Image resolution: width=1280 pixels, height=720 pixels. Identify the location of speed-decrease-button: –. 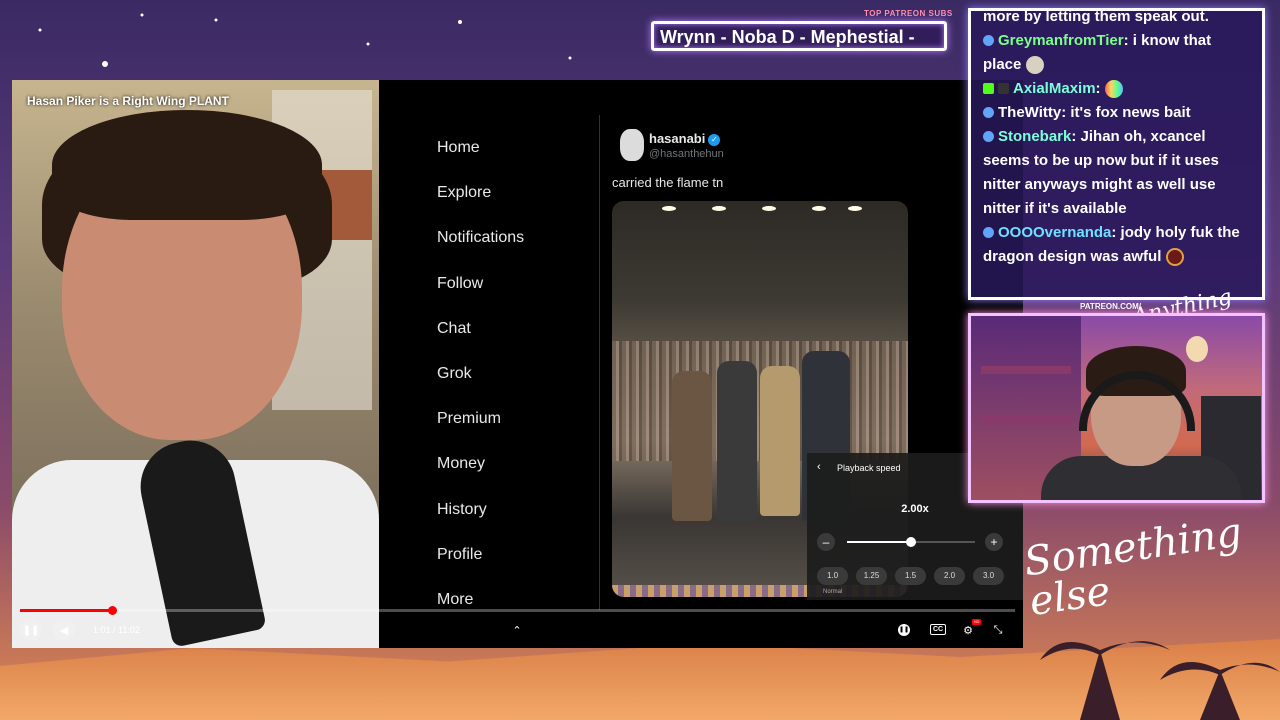
(826, 542).